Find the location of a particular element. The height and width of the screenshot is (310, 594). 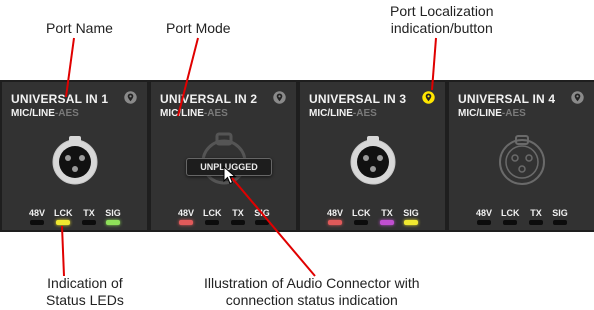

port-card-3: UNIVERSAL IN 3 MIC/LINE-AES 48V LCK TX SIG is located at coordinates (372, 156).